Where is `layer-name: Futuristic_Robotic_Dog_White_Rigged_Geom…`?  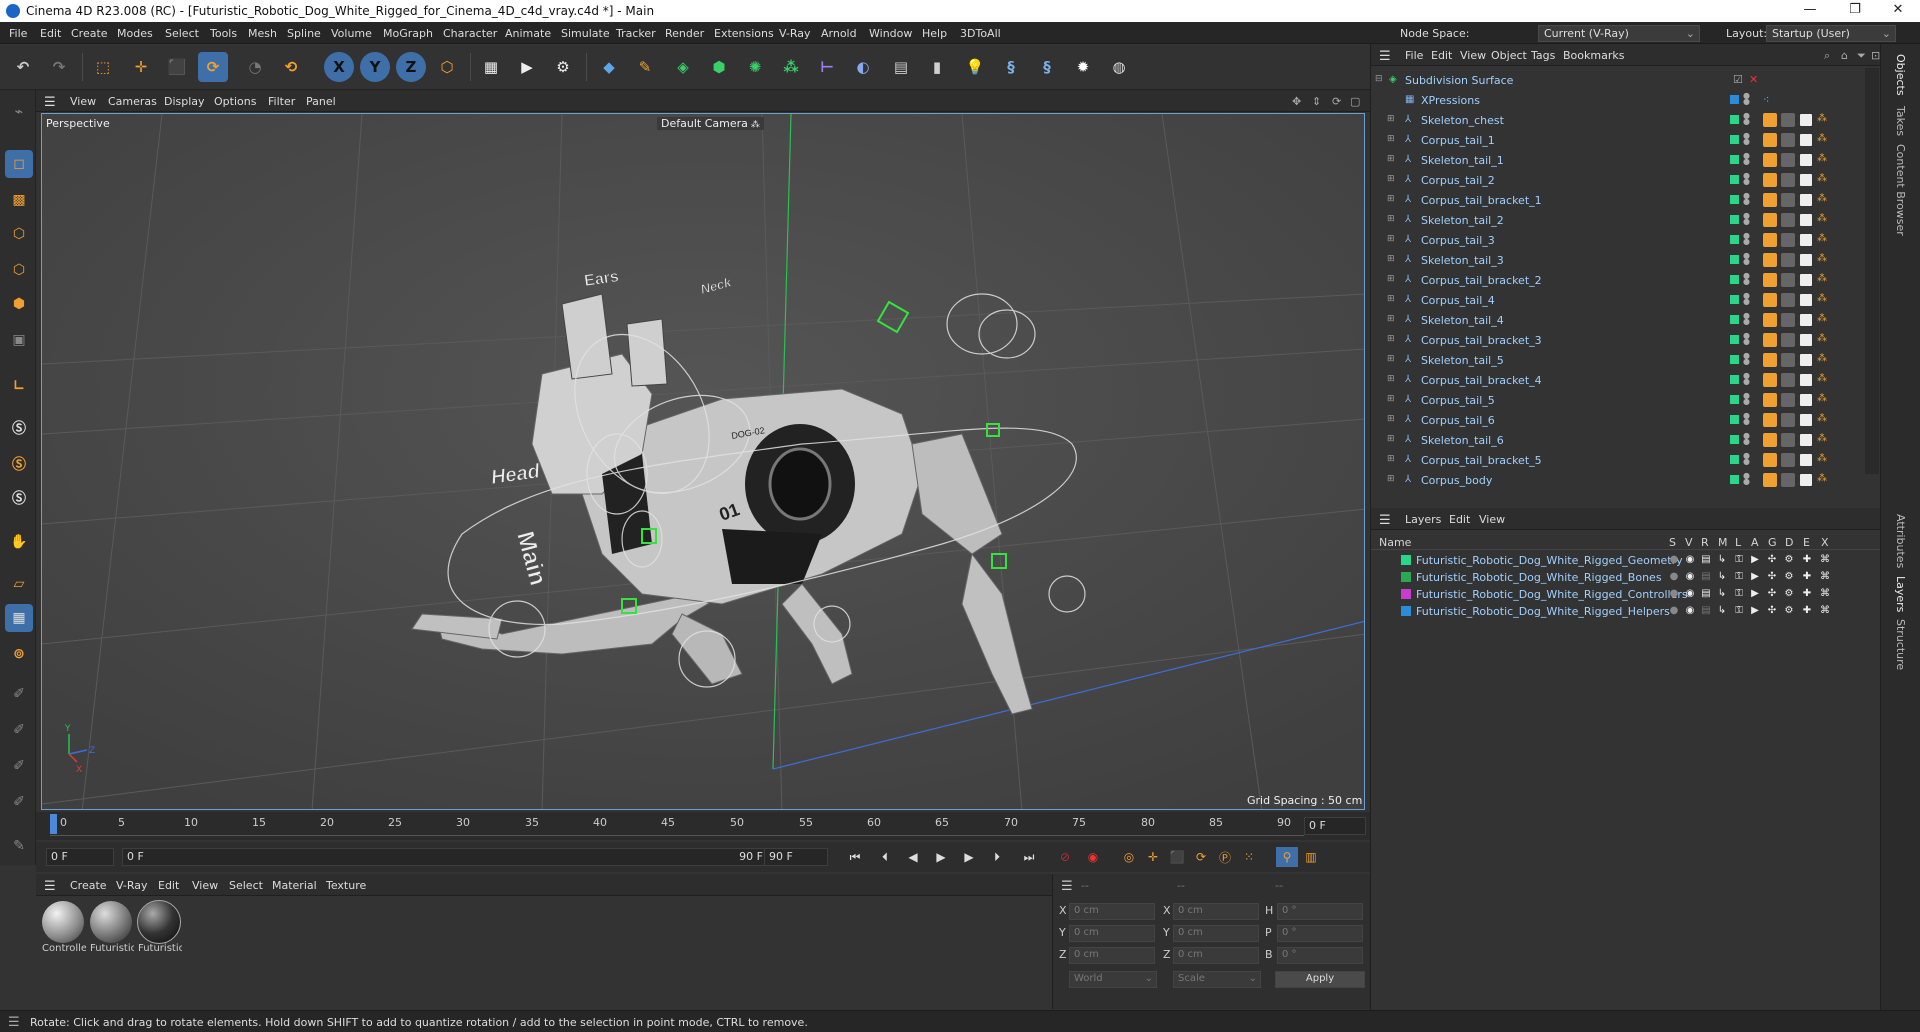 layer-name: Futuristic_Robotic_Dog_White_Rigged_Geom… is located at coordinates (1549, 560).